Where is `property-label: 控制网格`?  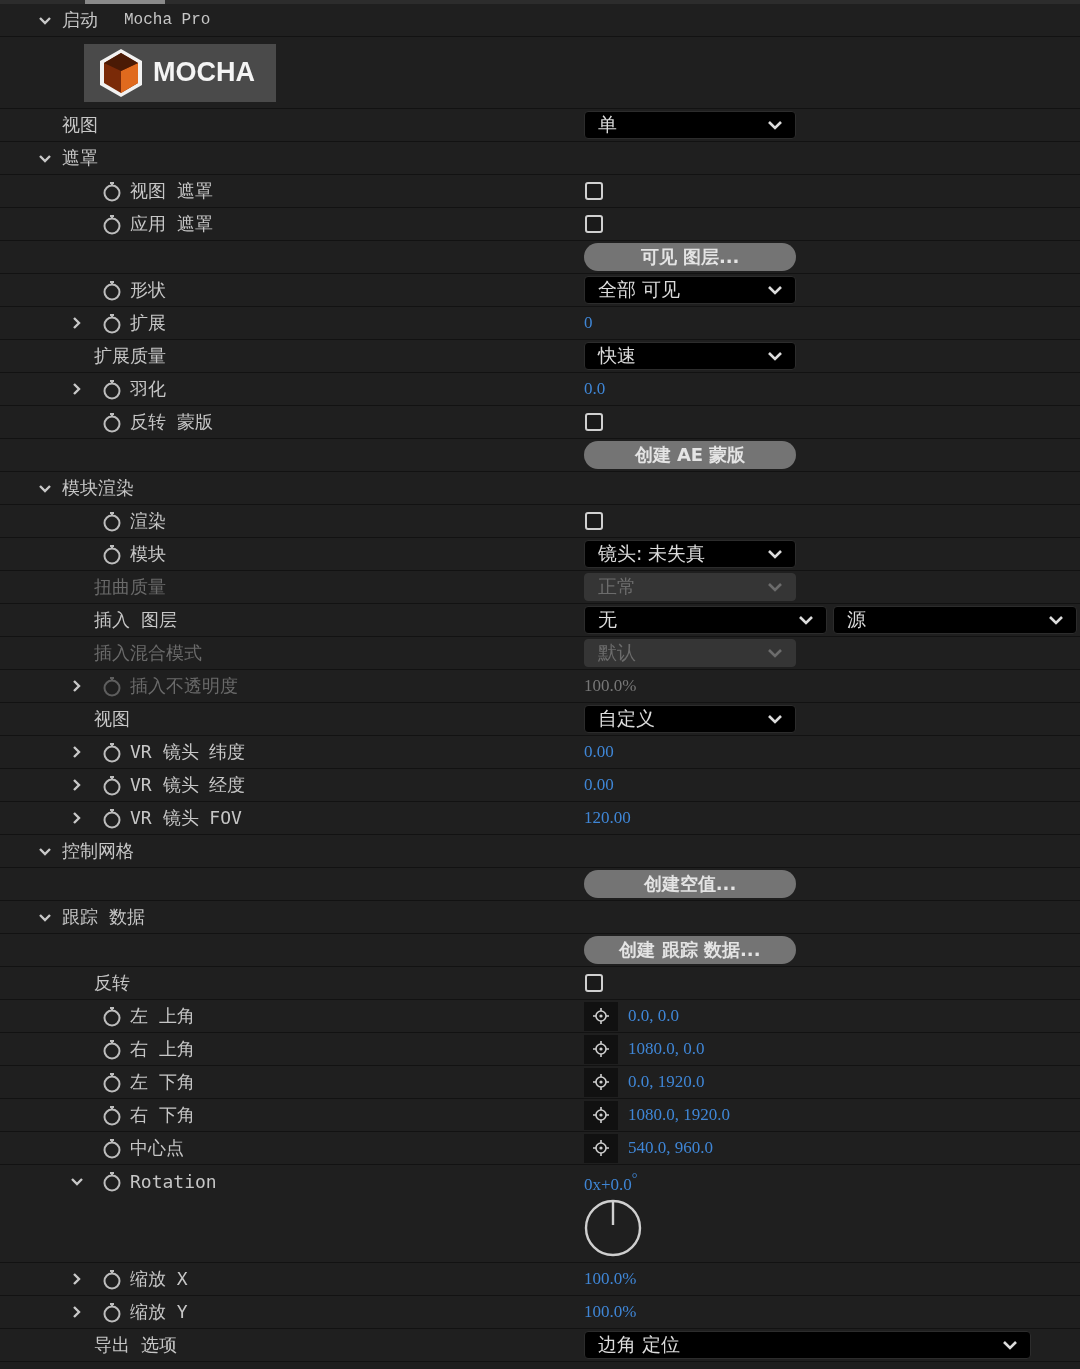 property-label: 控制网格 is located at coordinates (98, 851).